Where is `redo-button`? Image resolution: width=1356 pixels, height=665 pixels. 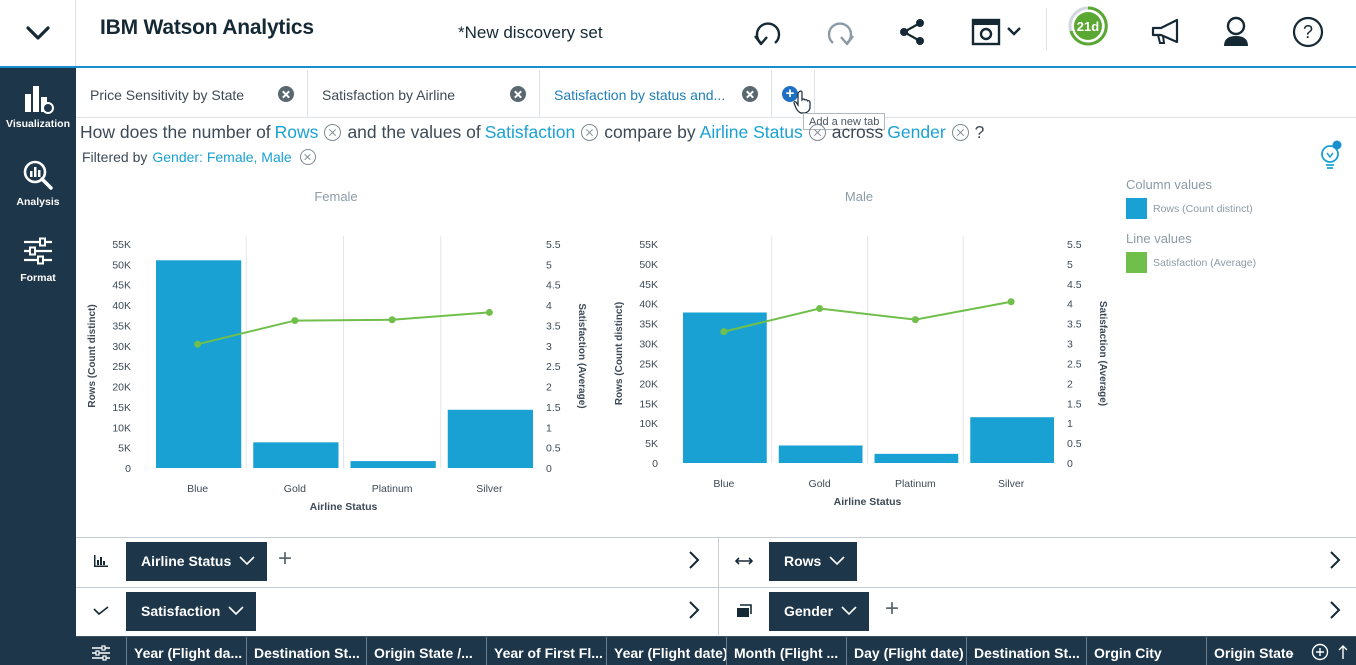
redo-button is located at coordinates (840, 32).